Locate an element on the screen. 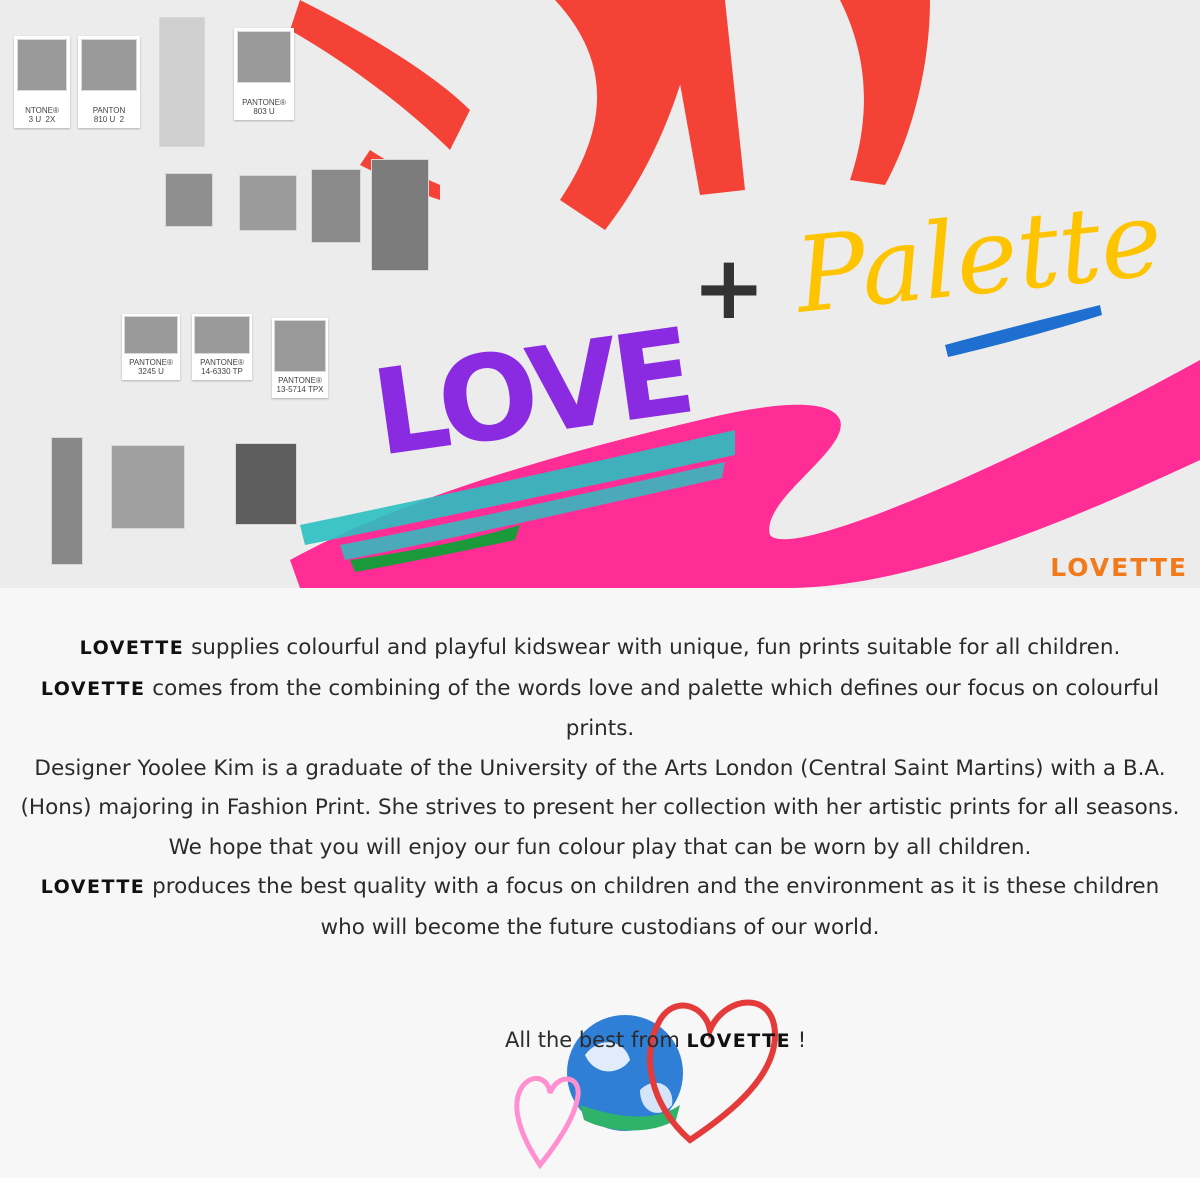 The image size is (1200, 1178). swatch-label: PANTONE® 14-6330 TP is located at coordinates (222, 367).